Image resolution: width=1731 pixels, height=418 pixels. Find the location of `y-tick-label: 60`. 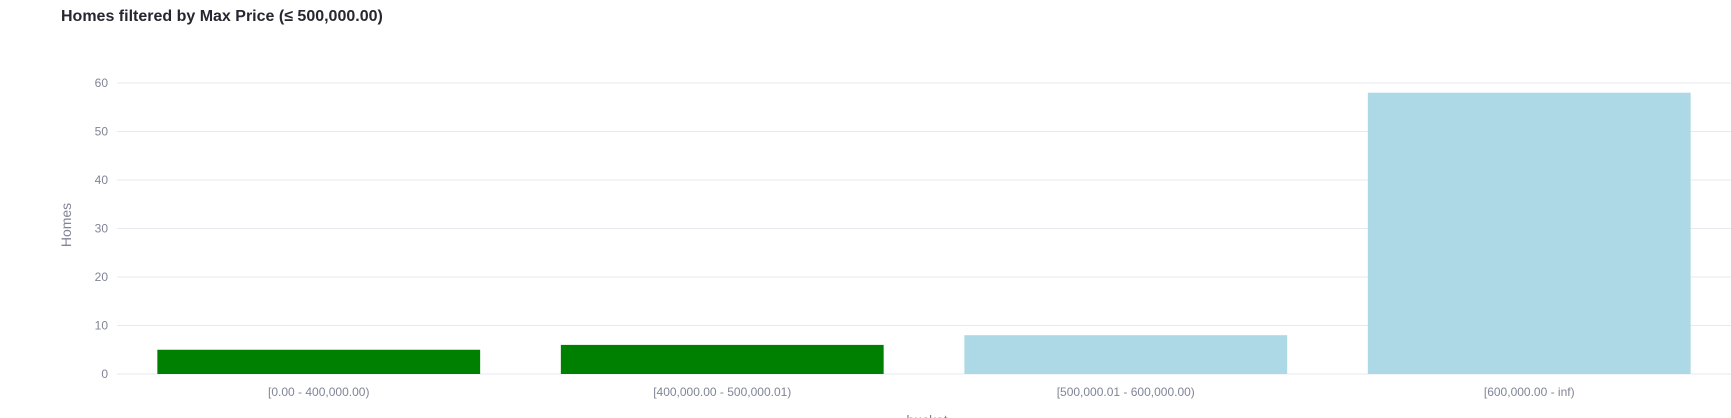

y-tick-label: 60 is located at coordinates (102, 83).